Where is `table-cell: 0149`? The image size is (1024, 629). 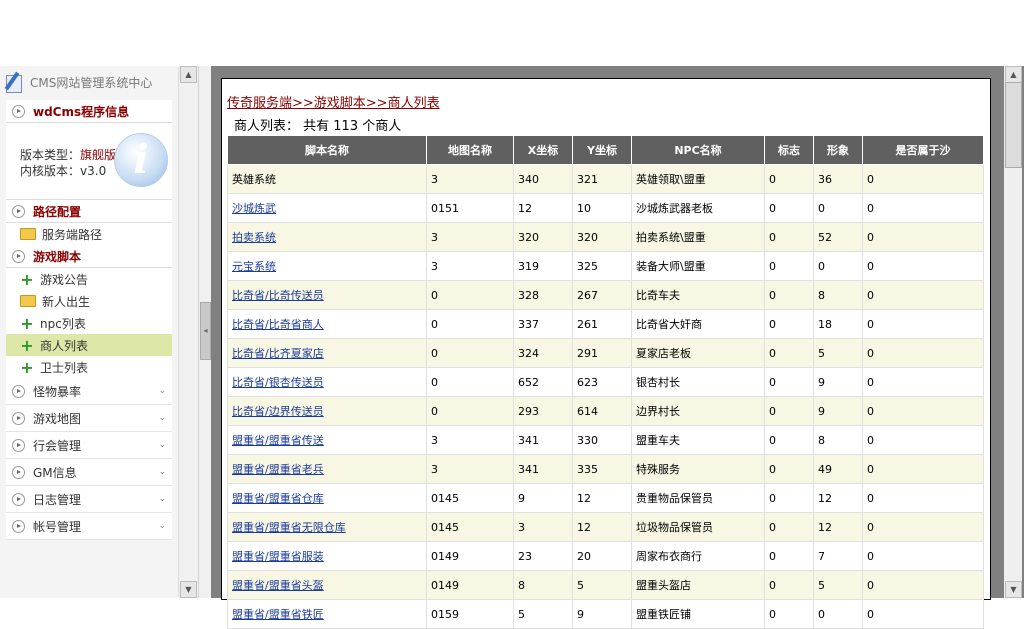 table-cell: 0149 is located at coordinates (470, 556).